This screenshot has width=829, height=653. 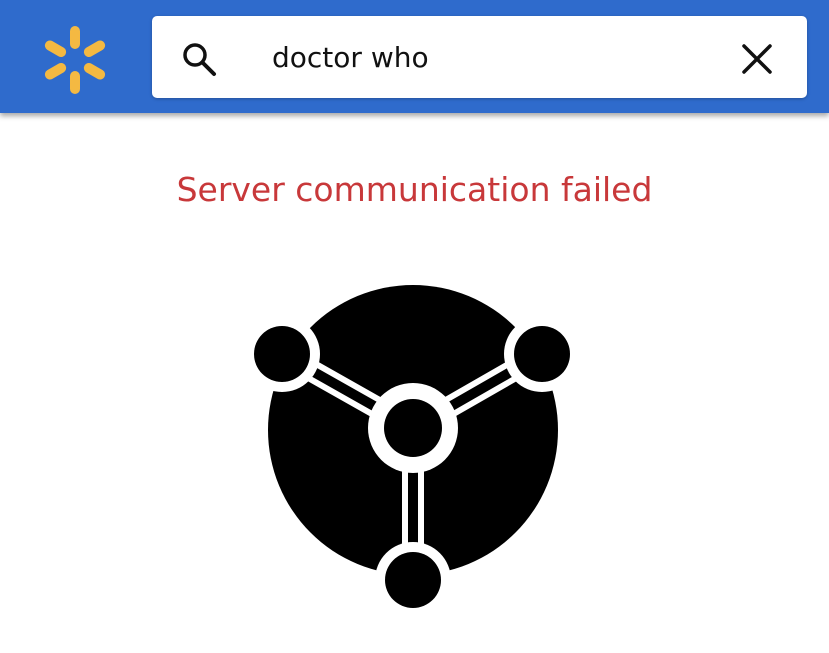 I want to click on spark-logo-icon, so click(x=75, y=60).